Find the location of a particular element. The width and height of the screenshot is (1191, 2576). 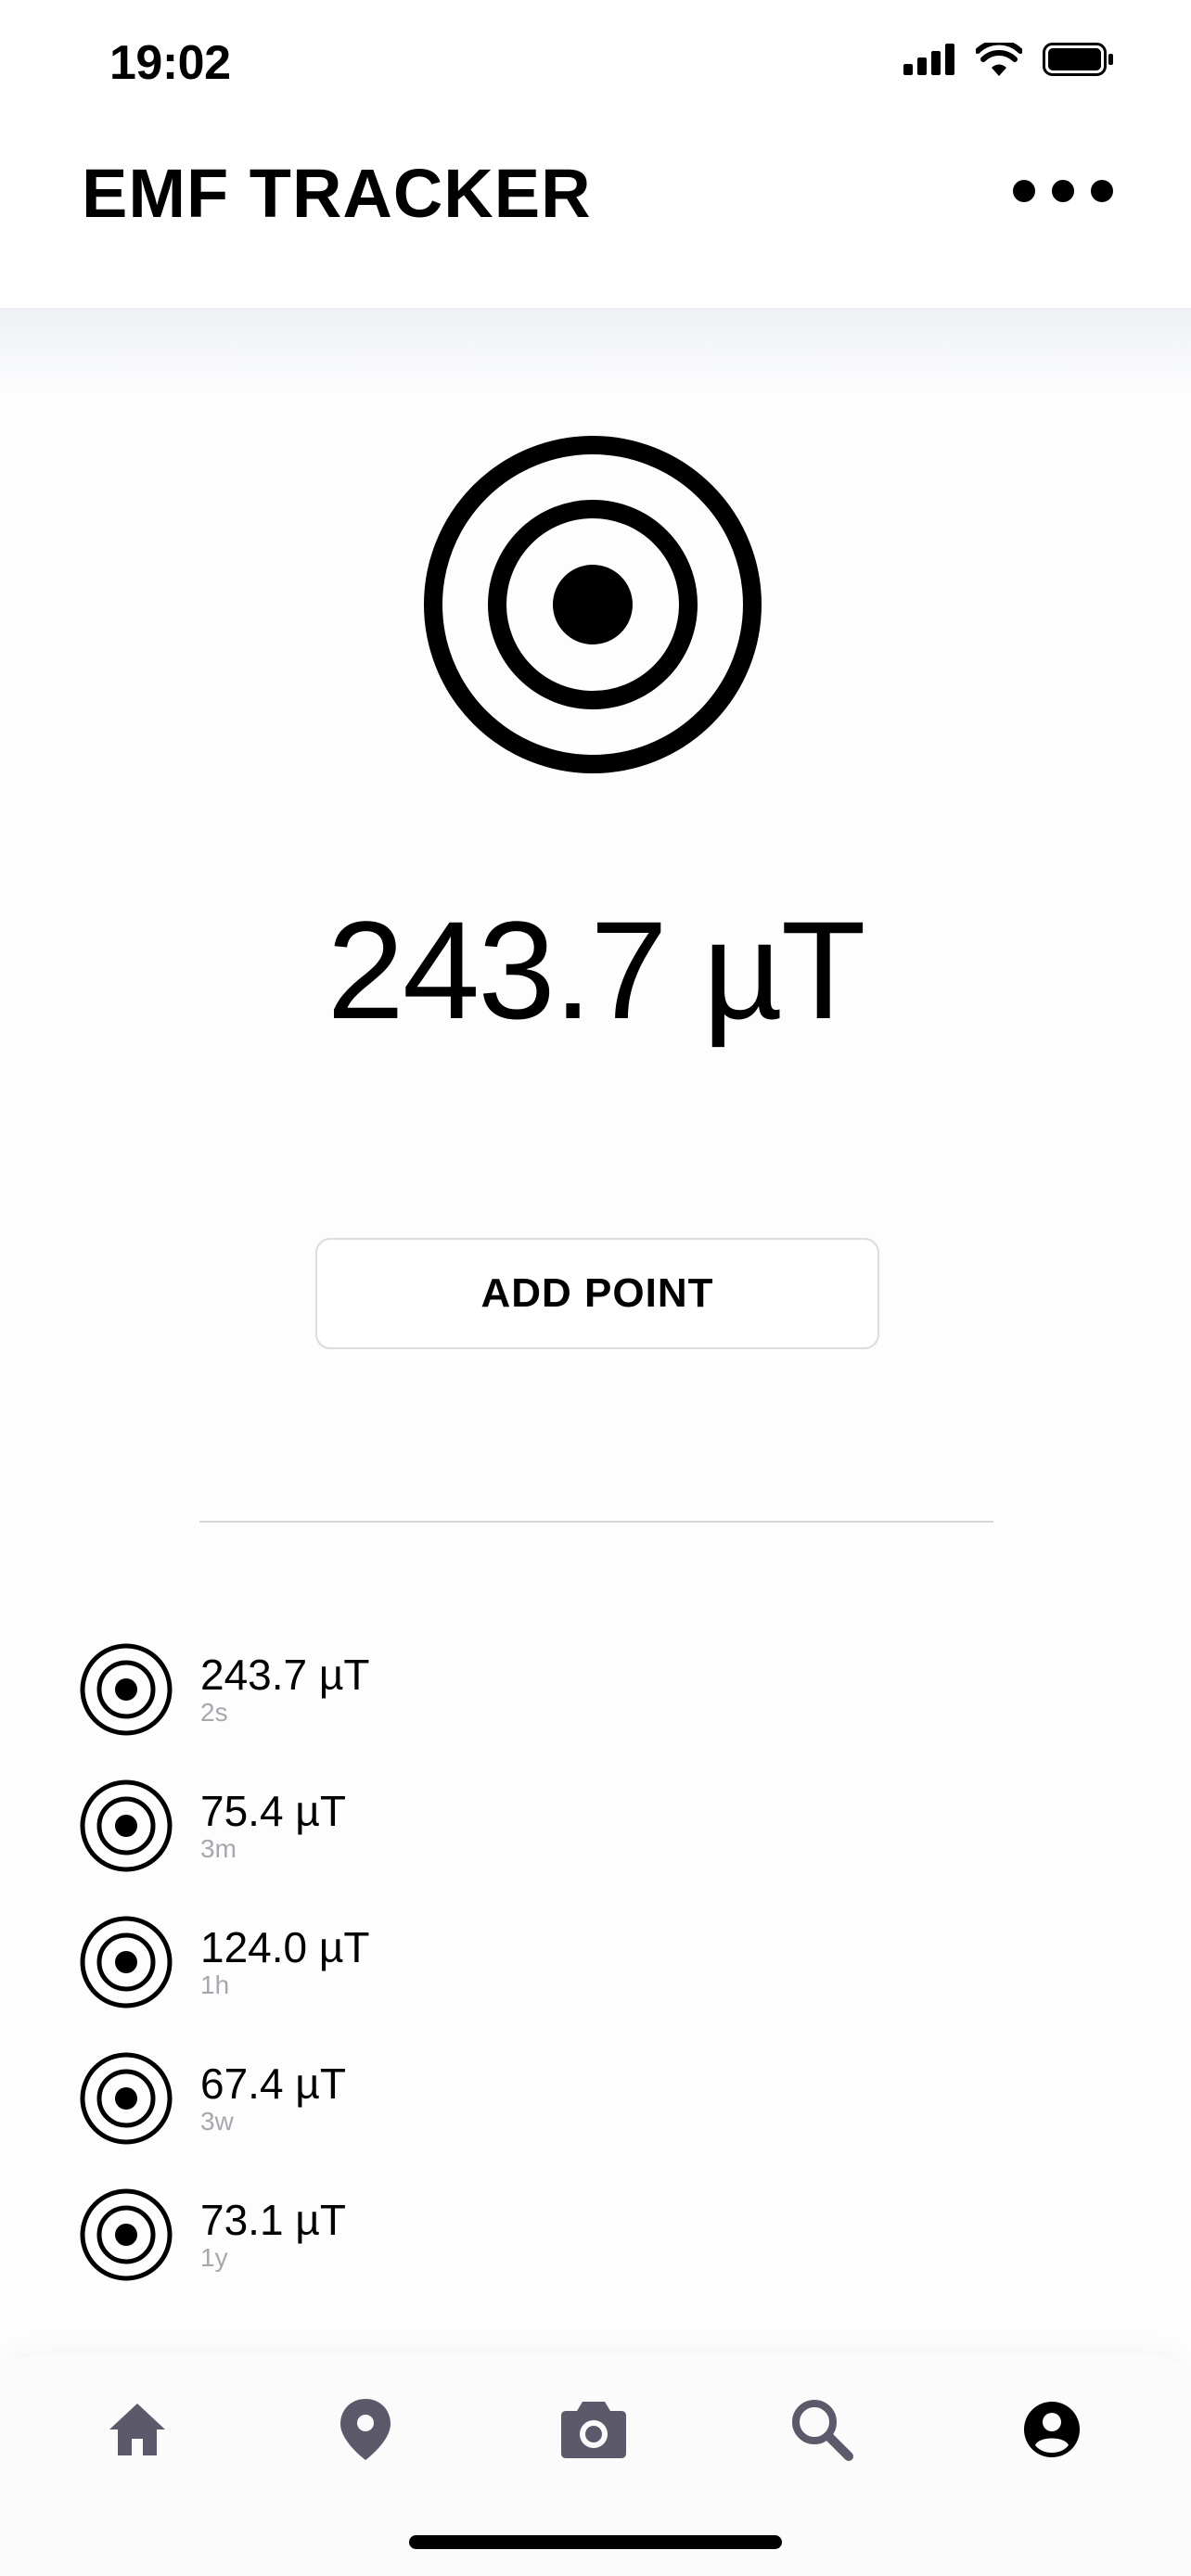

wifi-icon is located at coordinates (999, 59).